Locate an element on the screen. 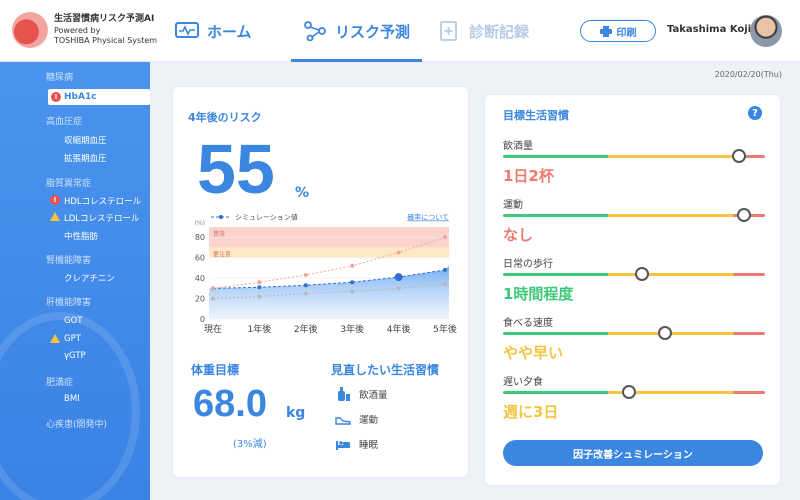  habits-title: 見直したい生活習慣 is located at coordinates (385, 370).